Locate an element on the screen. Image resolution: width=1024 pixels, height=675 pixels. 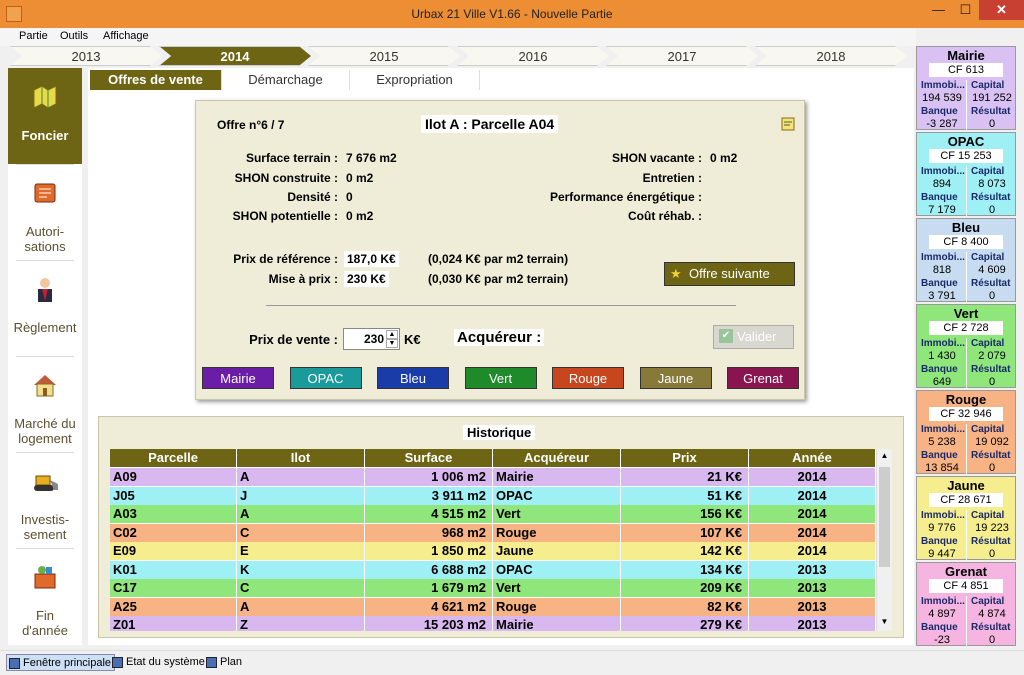
prix-vente-stepper: 230 ▲ ▼ is located at coordinates (371, 339).